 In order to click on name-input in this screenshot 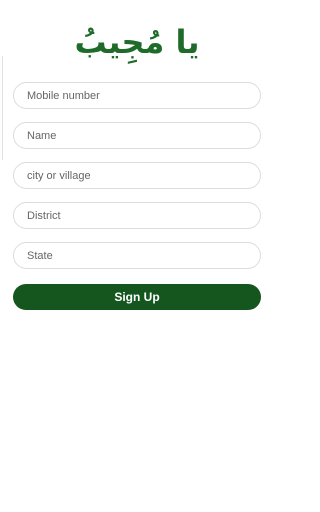, I will do `click(137, 135)`.